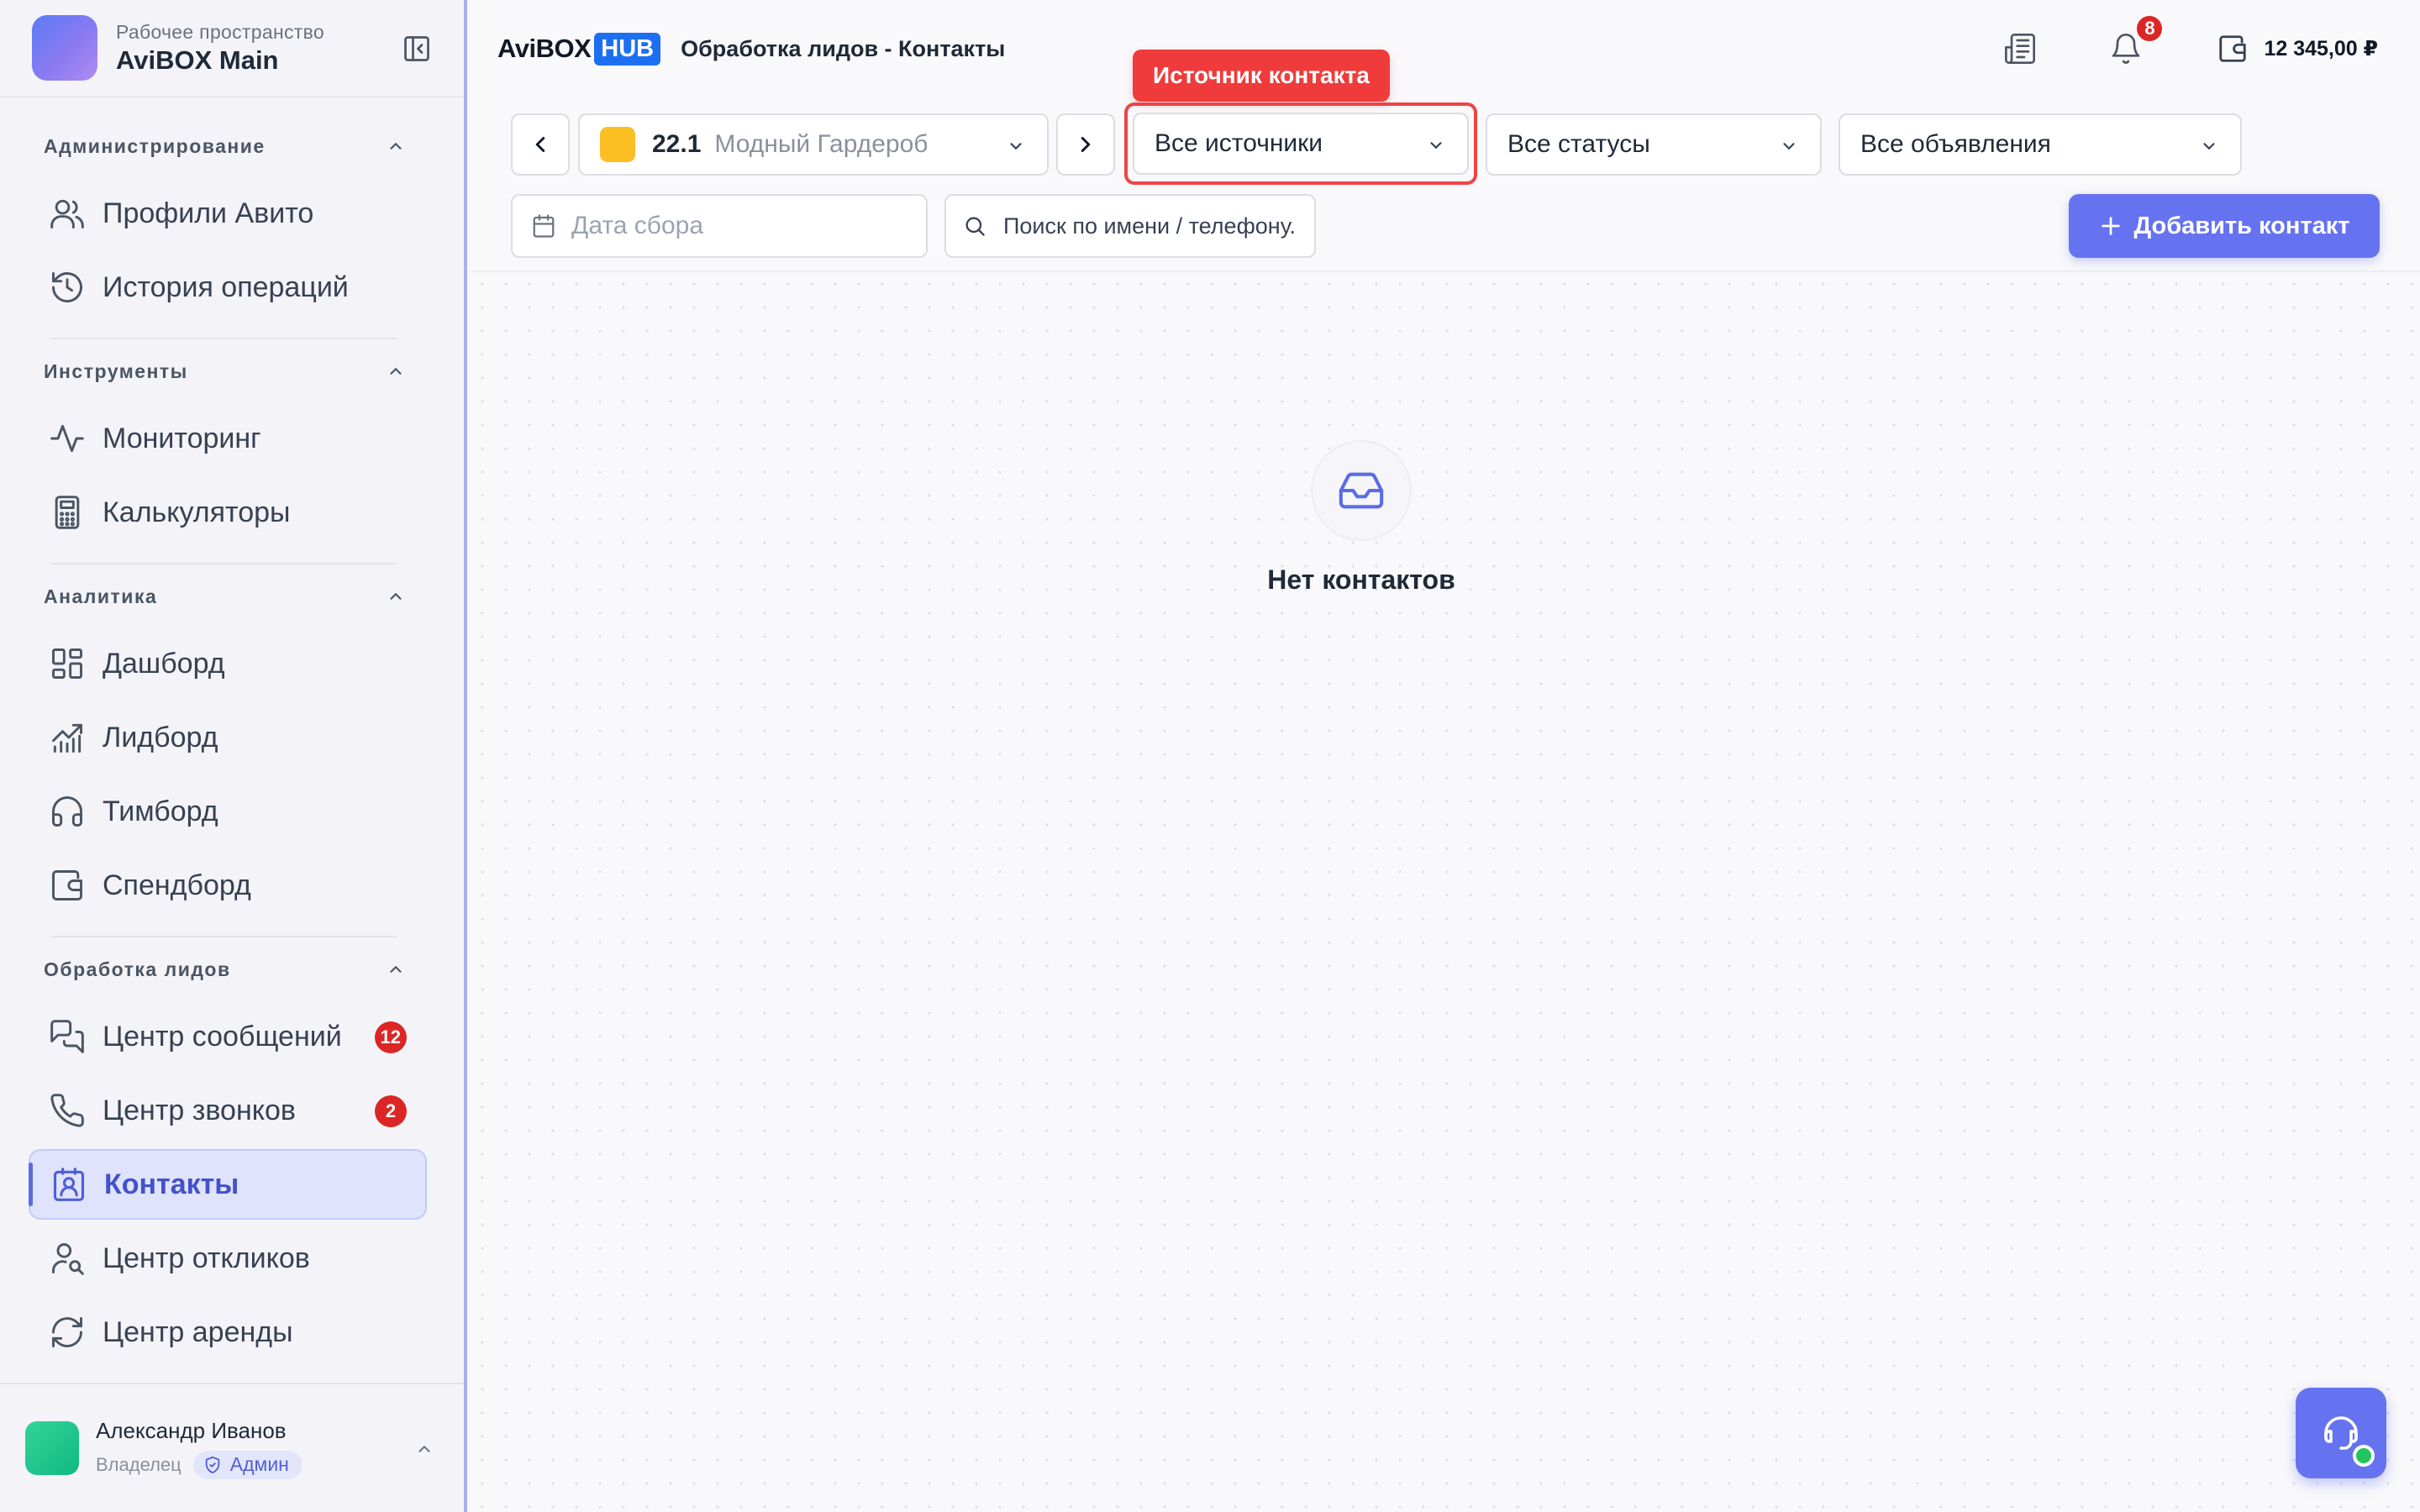 Image resolution: width=2420 pixels, height=1512 pixels. I want to click on contact-icon, so click(69, 1184).